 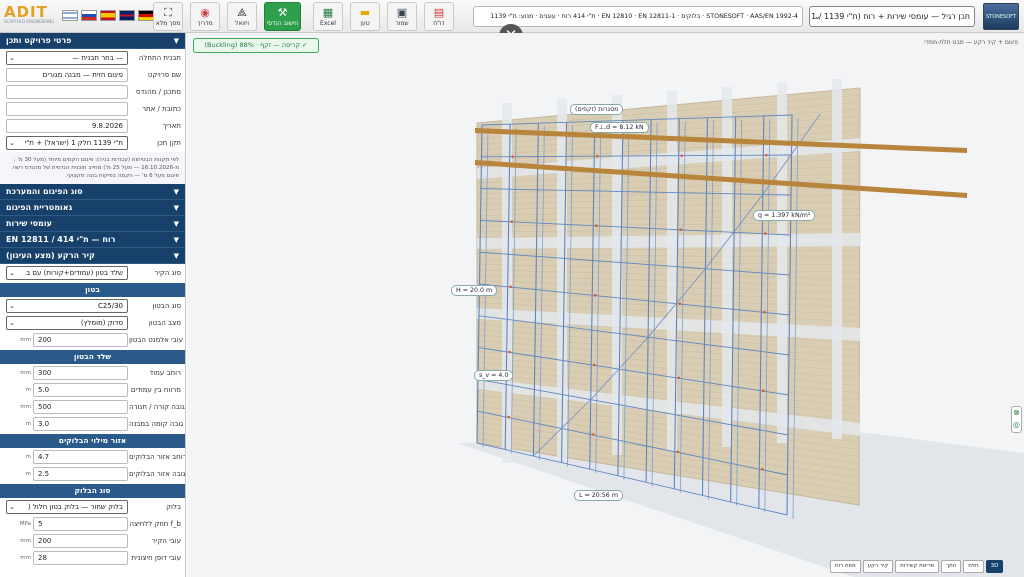 What do you see at coordinates (45, 541) in the screenshot?
I see `block-field-3-value: 200` at bounding box center [45, 541].